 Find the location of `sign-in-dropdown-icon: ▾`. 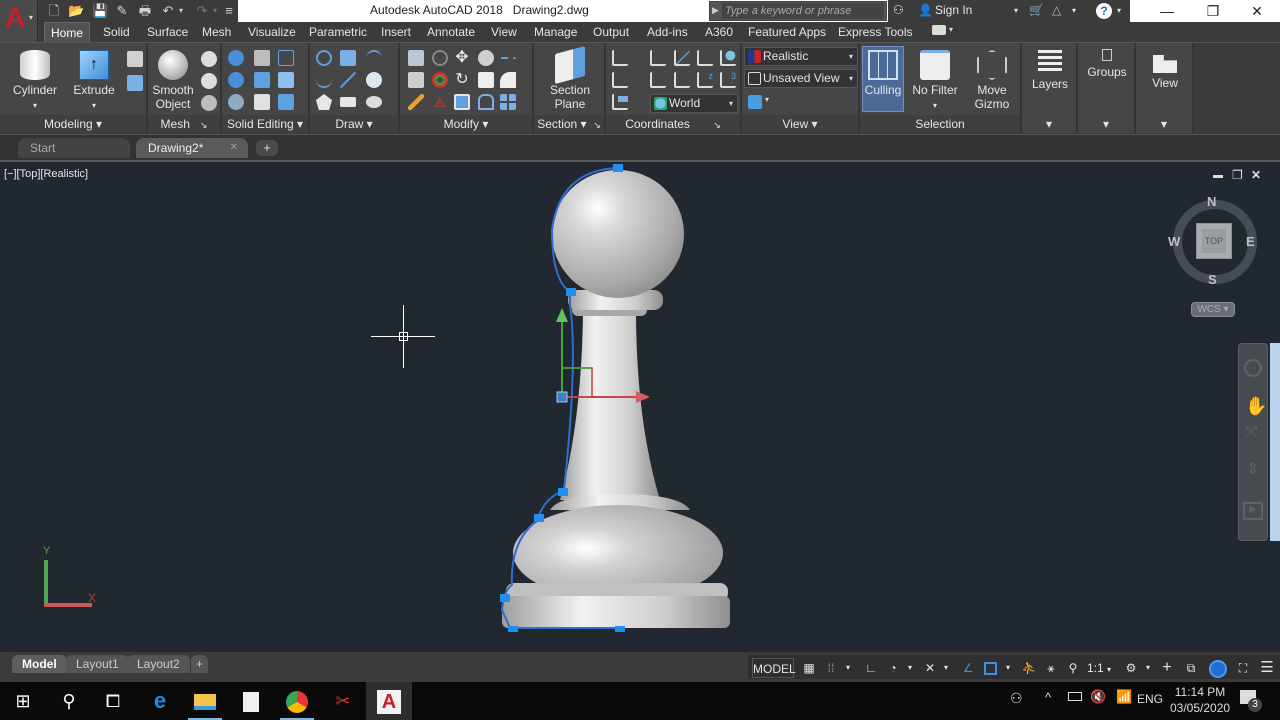

sign-in-dropdown-icon: ▾ is located at coordinates (1016, 10).